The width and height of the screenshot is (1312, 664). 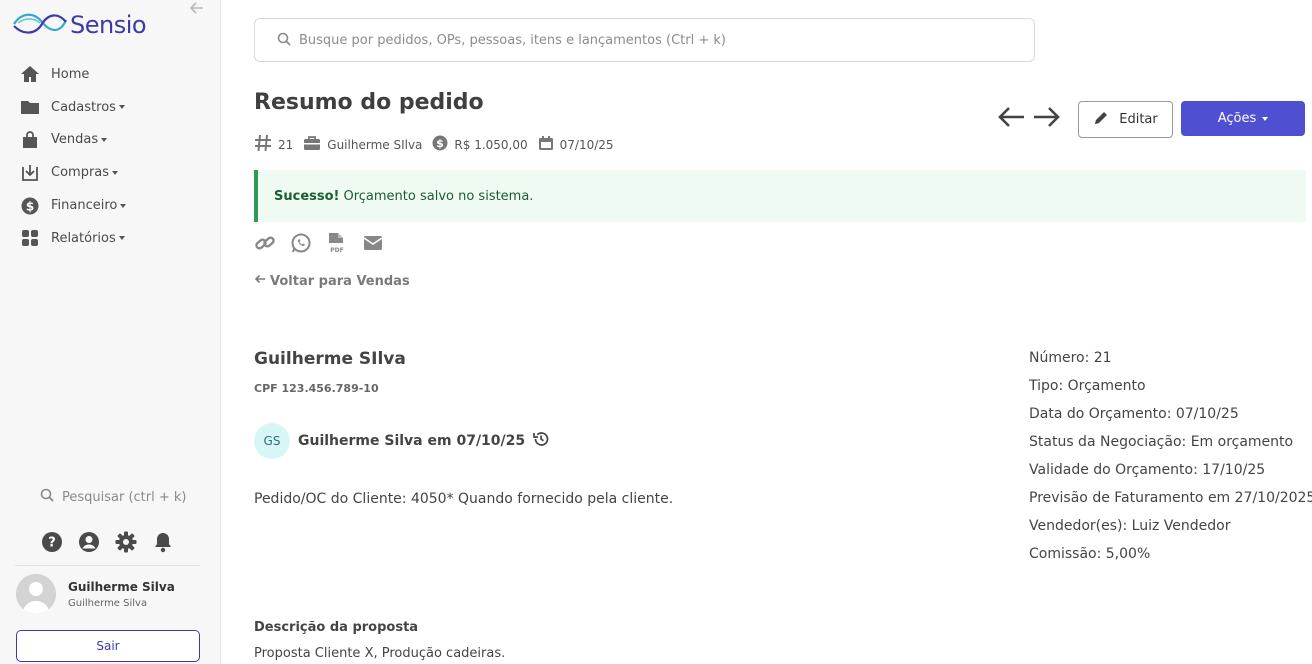 What do you see at coordinates (30, 238) in the screenshot?
I see `grid-icon` at bounding box center [30, 238].